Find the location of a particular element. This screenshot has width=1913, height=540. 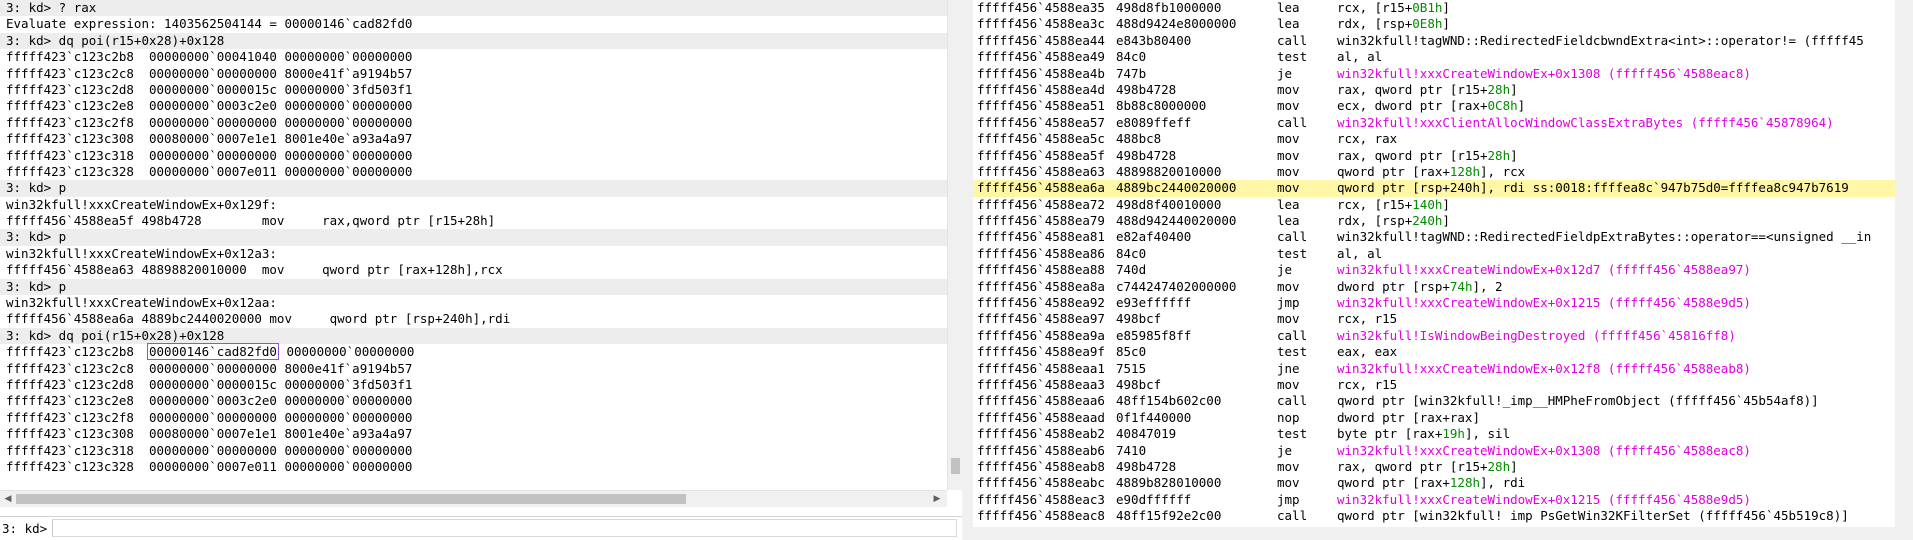

instruction-address: fffff456`4588ea79 is located at coordinates (1041, 221).